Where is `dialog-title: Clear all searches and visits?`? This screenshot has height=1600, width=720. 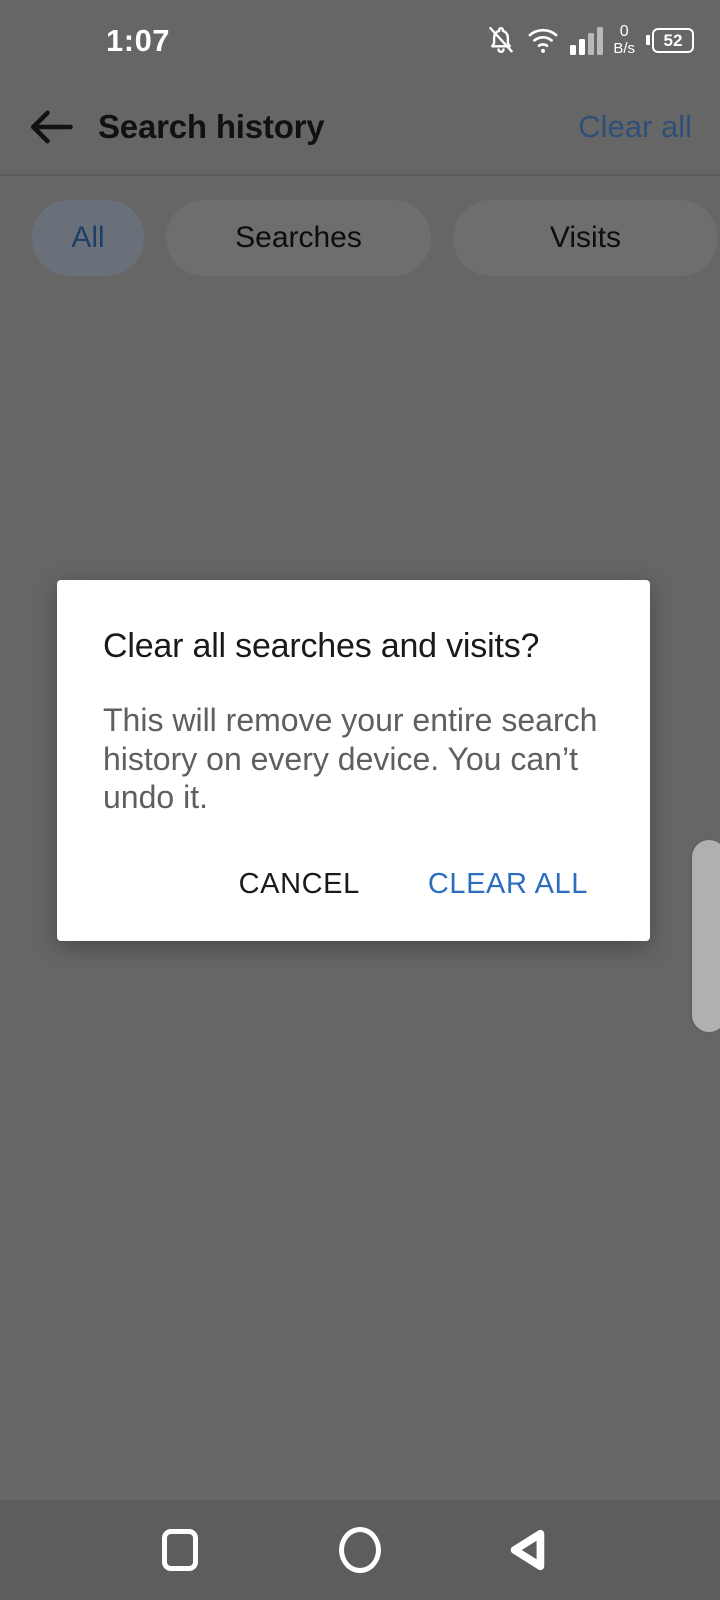
dialog-title: Clear all searches and visits? is located at coordinates (321, 646).